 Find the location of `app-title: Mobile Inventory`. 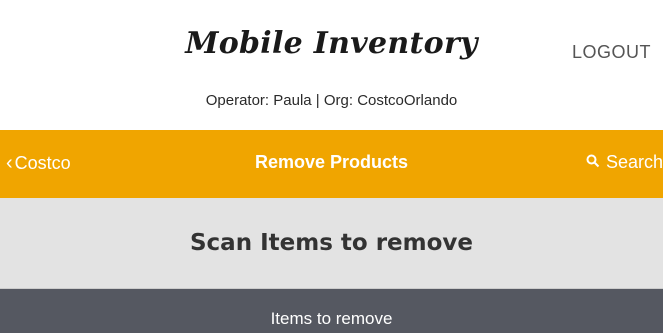

app-title: Mobile Inventory is located at coordinates (331, 43).